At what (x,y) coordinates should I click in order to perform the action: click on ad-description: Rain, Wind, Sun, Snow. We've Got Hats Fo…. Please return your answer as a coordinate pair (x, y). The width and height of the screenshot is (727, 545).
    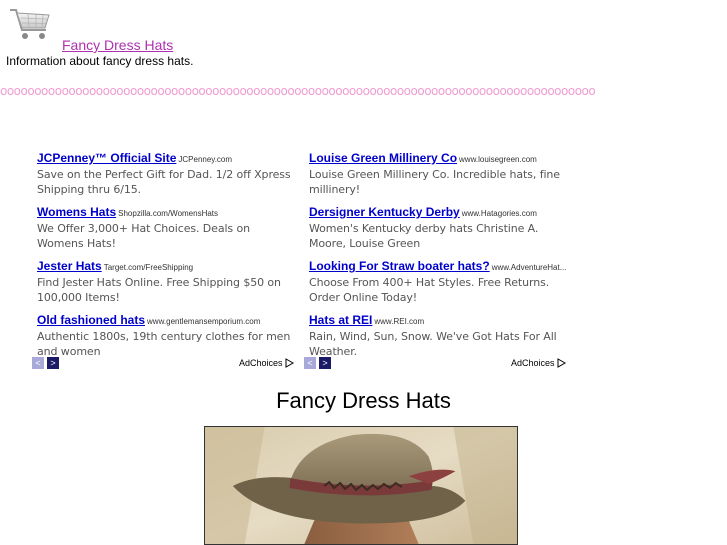
    Looking at the image, I should click on (433, 344).